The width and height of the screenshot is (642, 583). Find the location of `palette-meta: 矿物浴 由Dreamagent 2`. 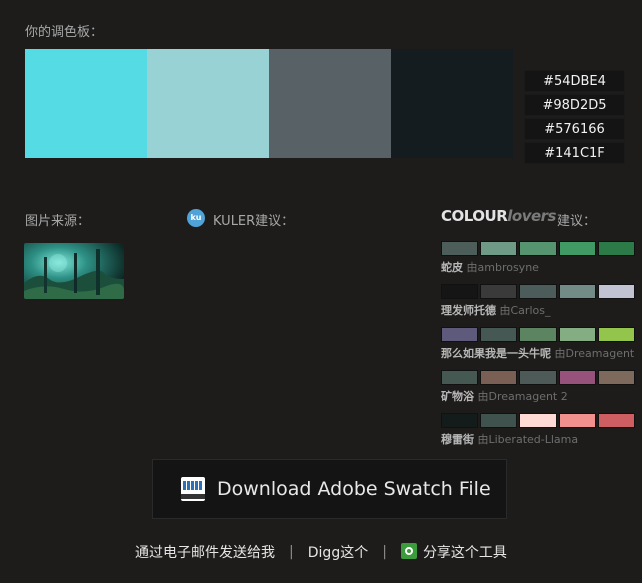

palette-meta: 矿物浴 由Dreamagent 2 is located at coordinates (541, 396).